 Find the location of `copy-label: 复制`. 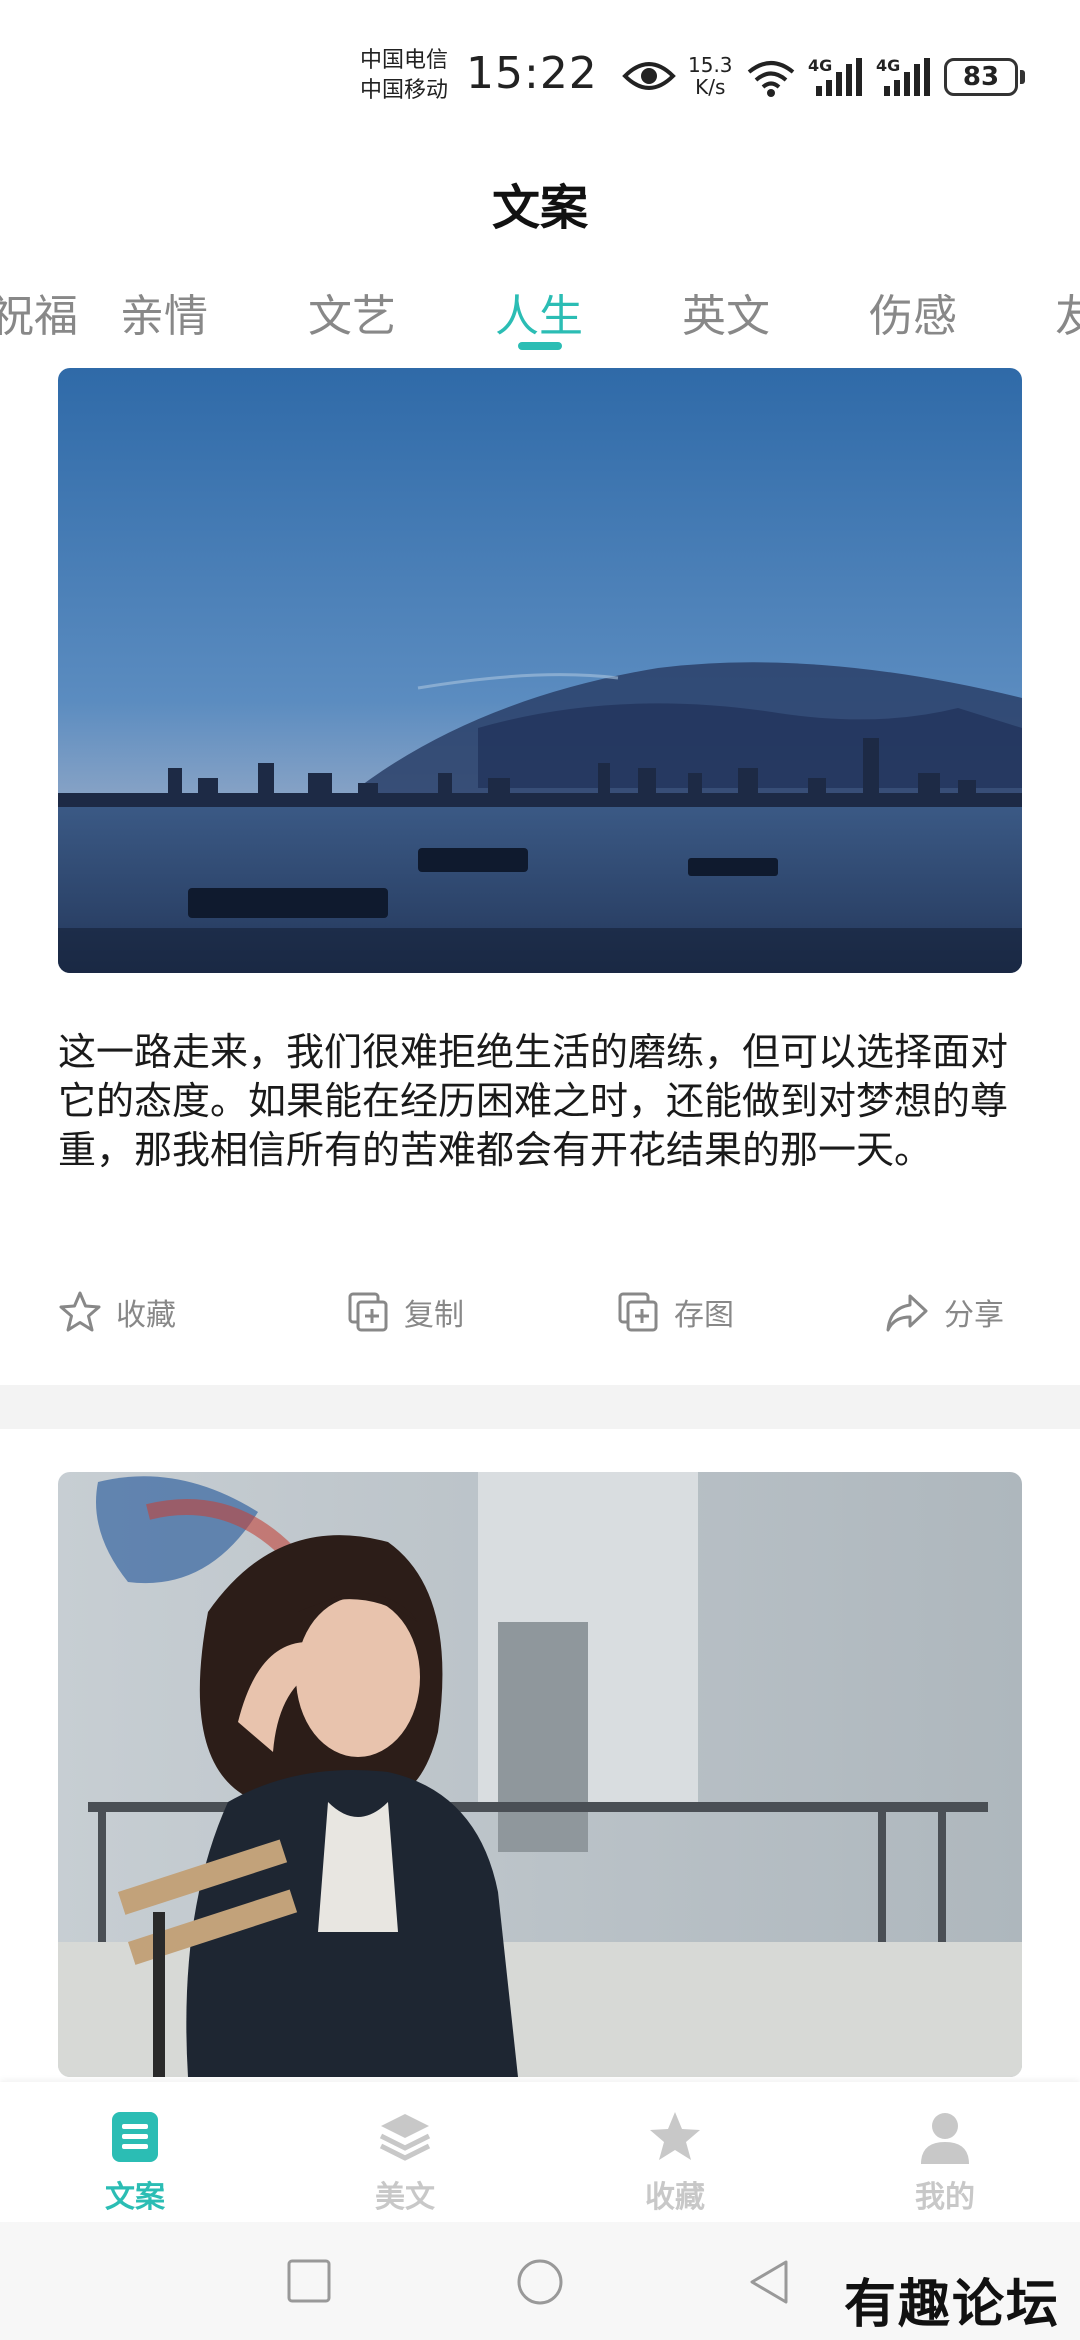

copy-label: 复制 is located at coordinates (434, 1315).